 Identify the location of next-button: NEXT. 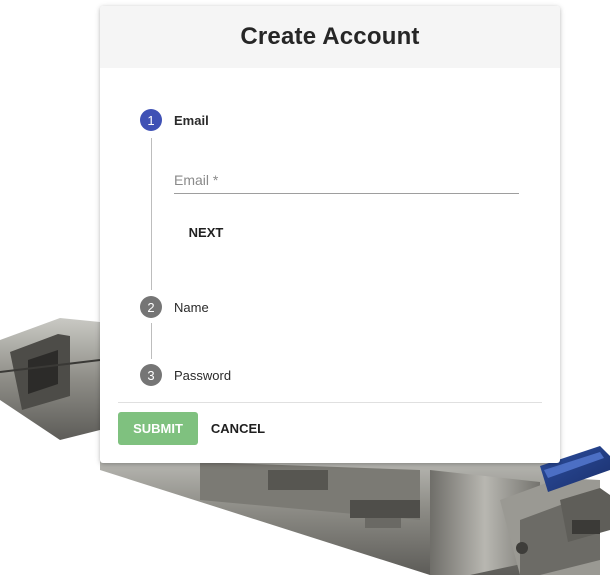
(206, 232).